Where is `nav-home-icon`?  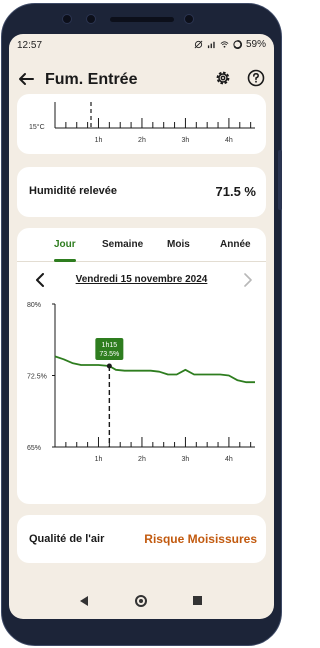
nav-home-icon is located at coordinates (141, 601).